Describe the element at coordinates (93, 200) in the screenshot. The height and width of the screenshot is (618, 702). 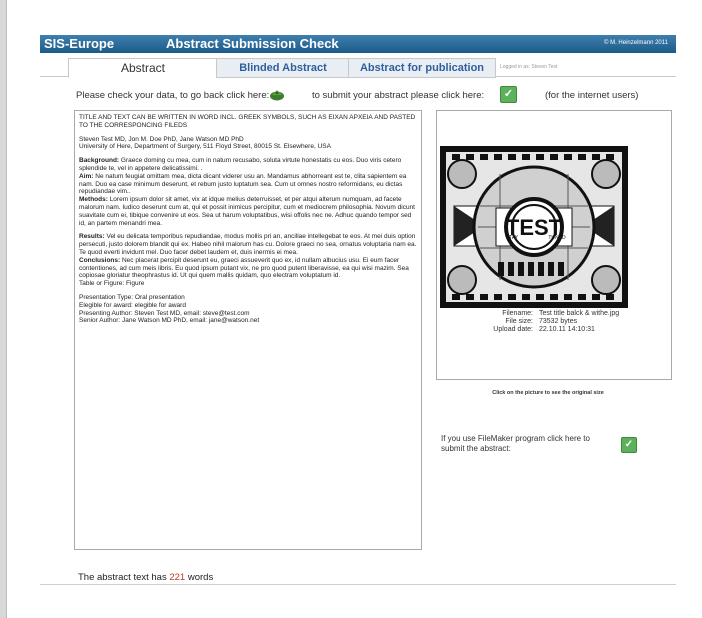
I see `methods-label: Methods:` at that location.